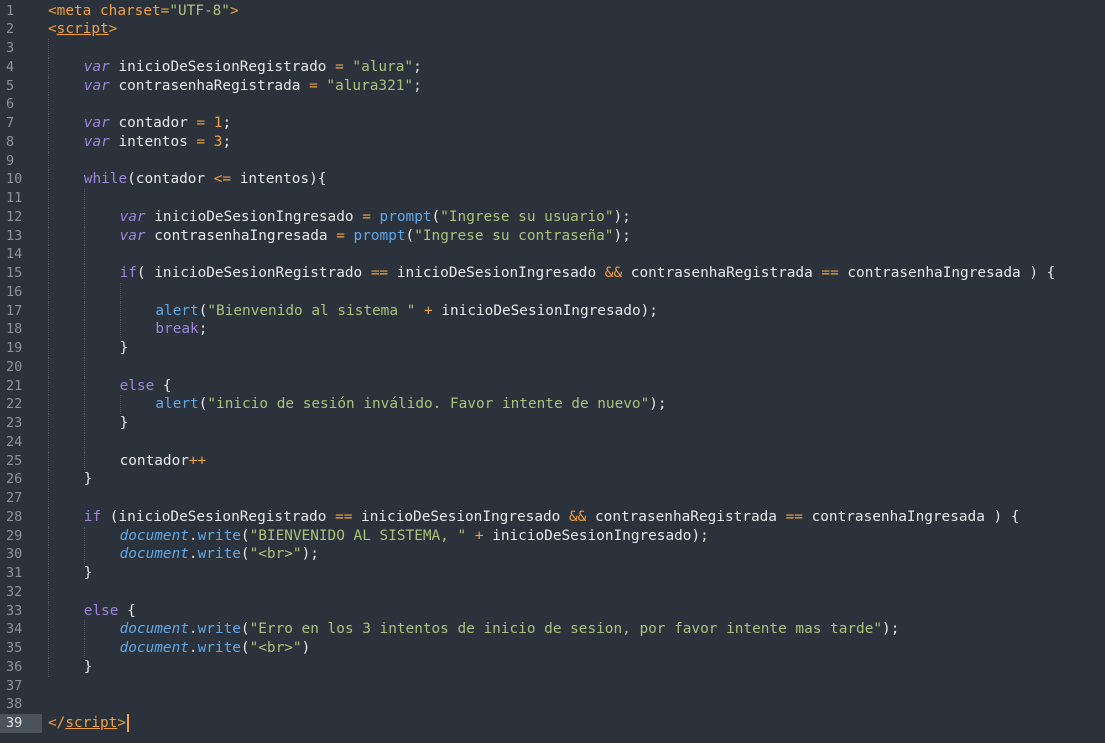  I want to click on code-line: 33 else {, so click(552, 611).